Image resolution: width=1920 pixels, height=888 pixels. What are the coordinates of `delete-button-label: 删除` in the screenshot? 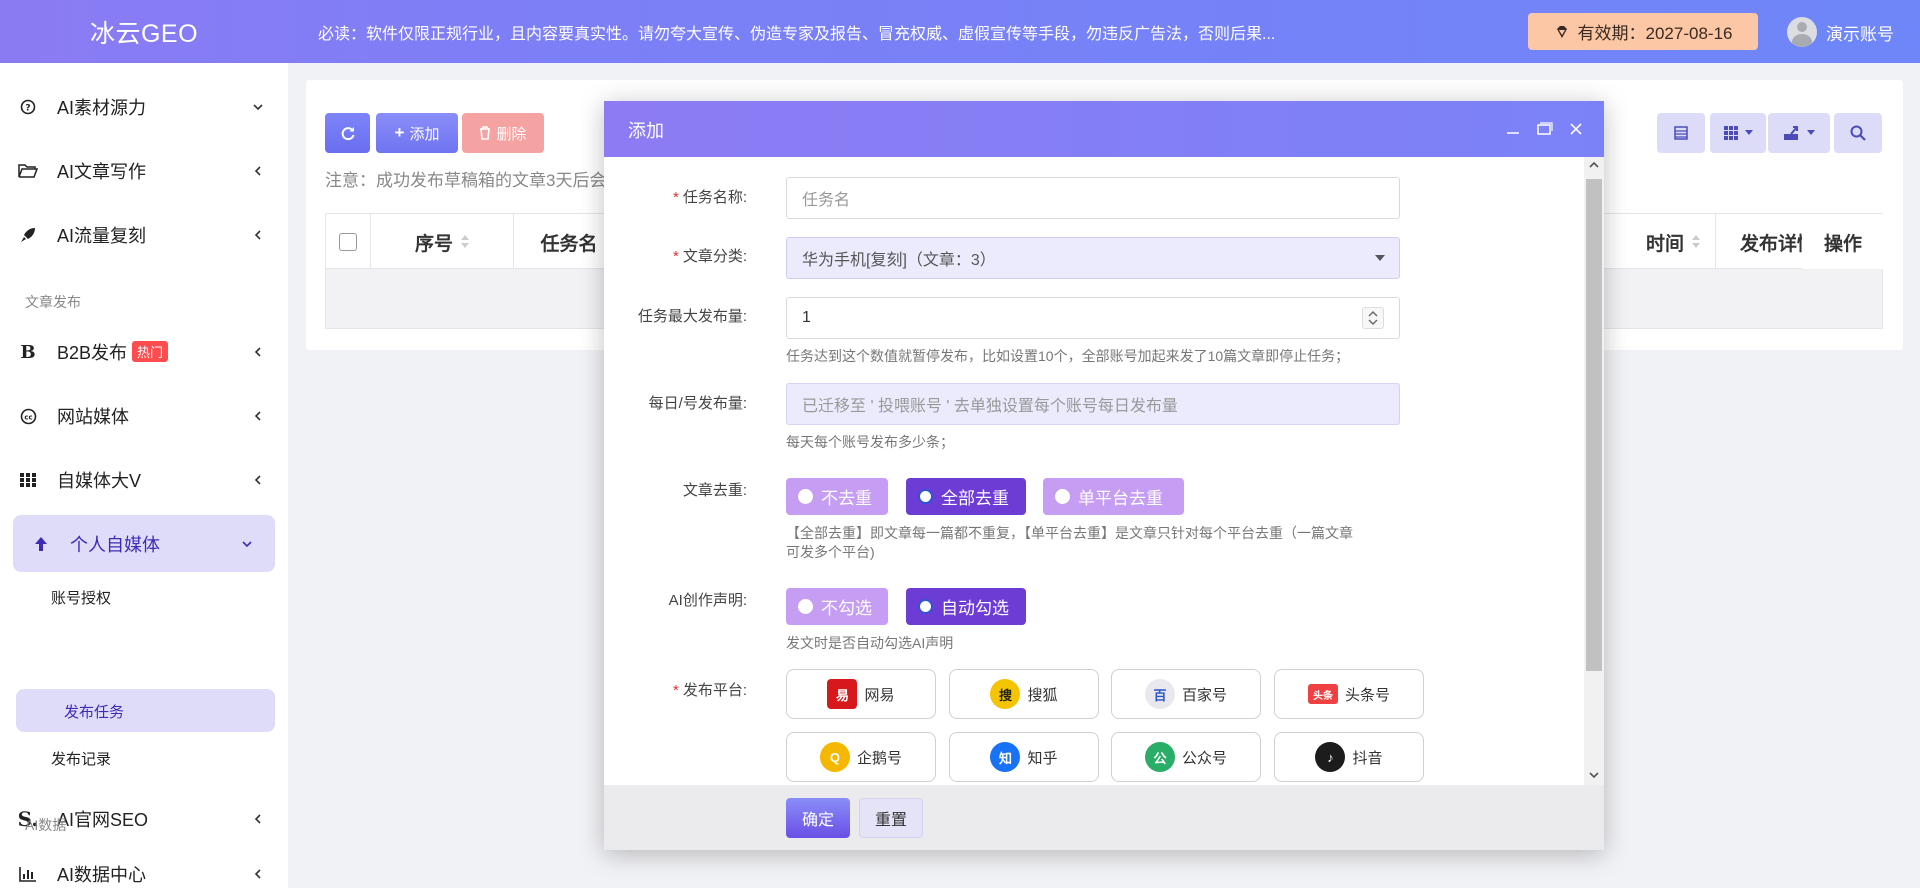 It's located at (511, 134).